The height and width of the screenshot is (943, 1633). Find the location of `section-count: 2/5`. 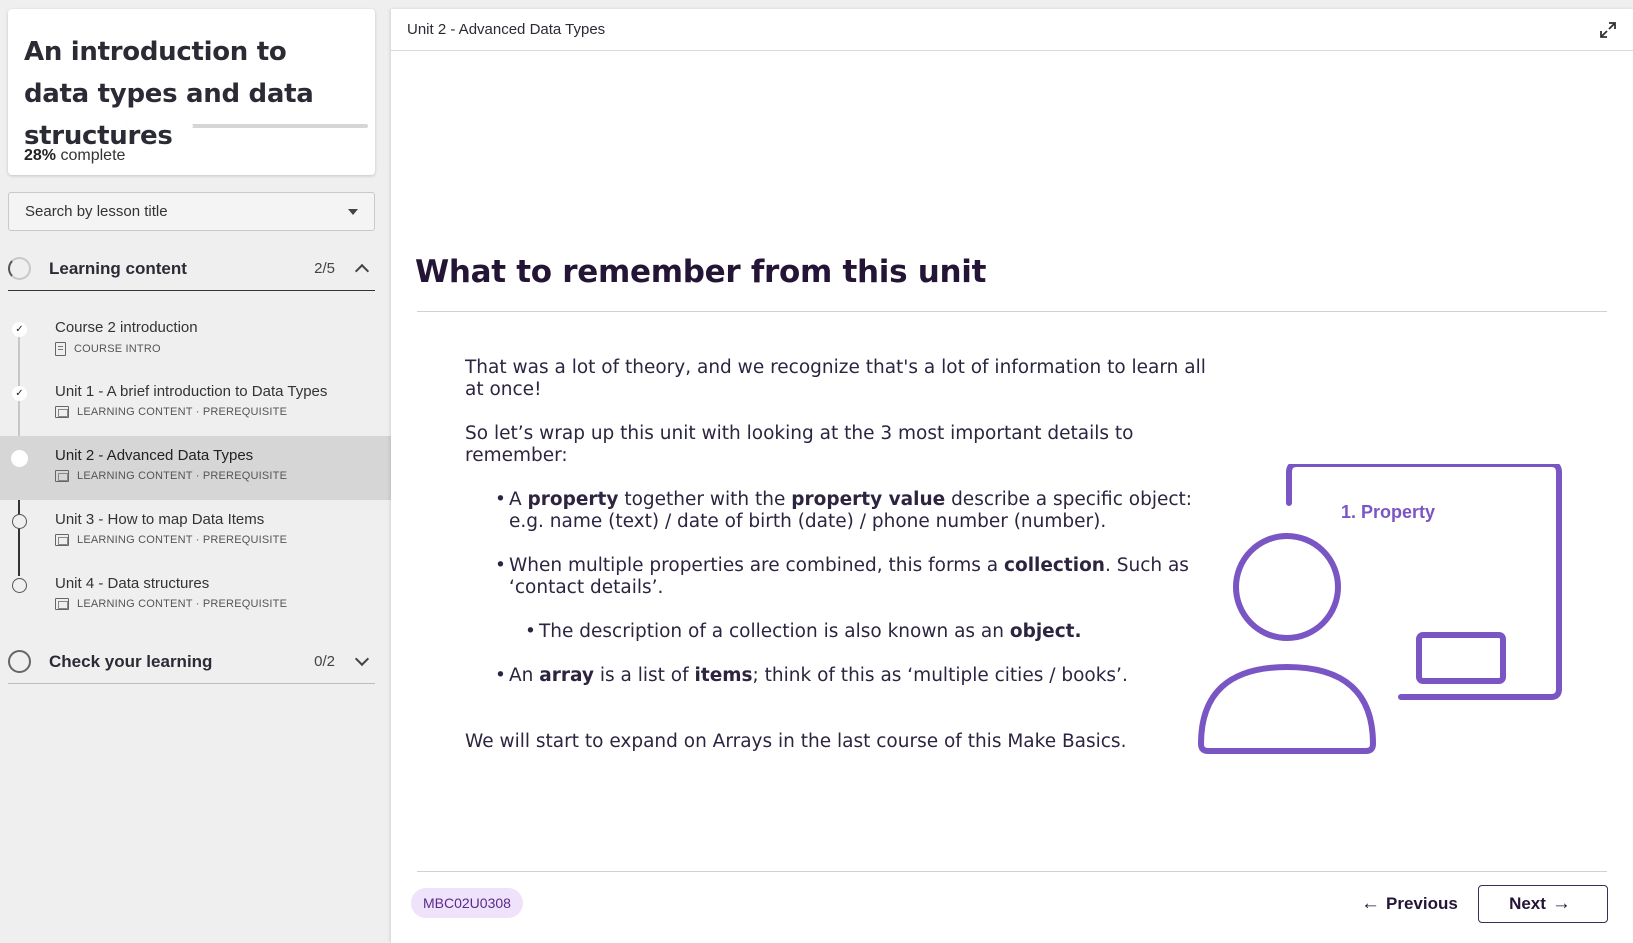

section-count: 2/5 is located at coordinates (324, 268).